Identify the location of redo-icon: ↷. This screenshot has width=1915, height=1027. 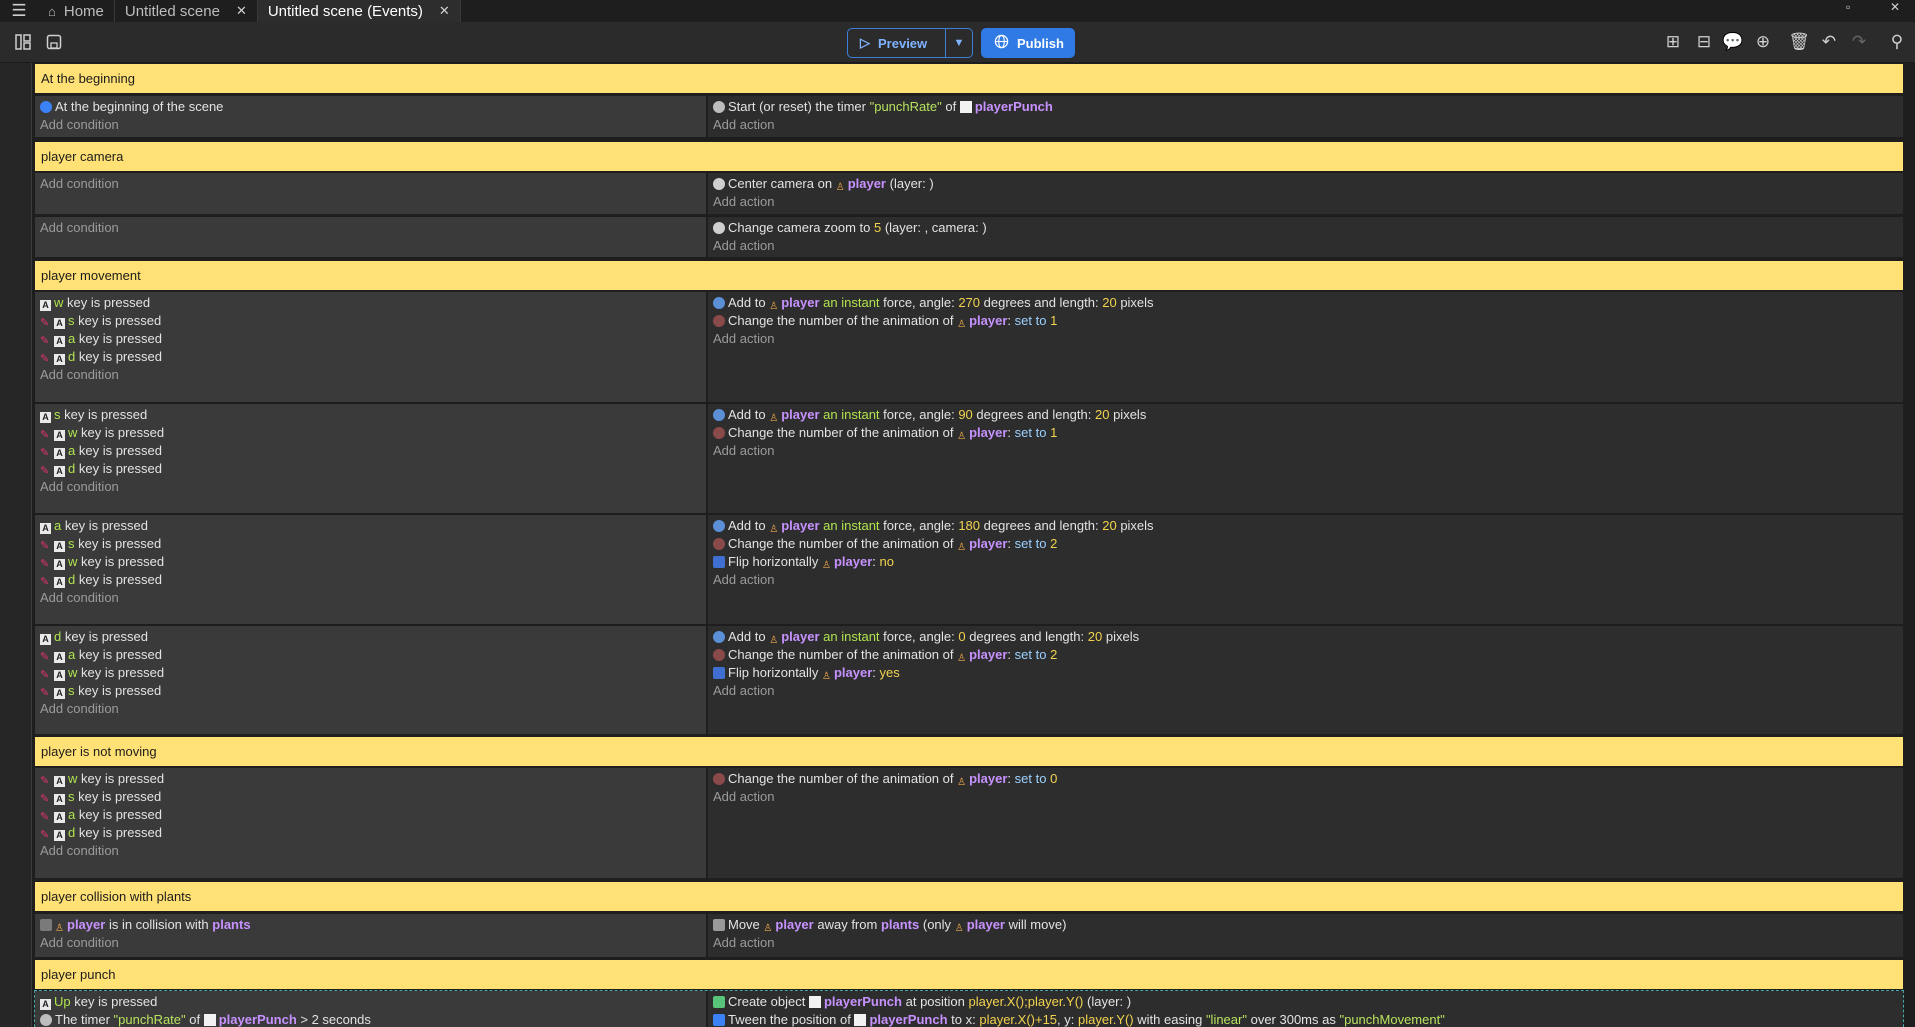
(1859, 42).